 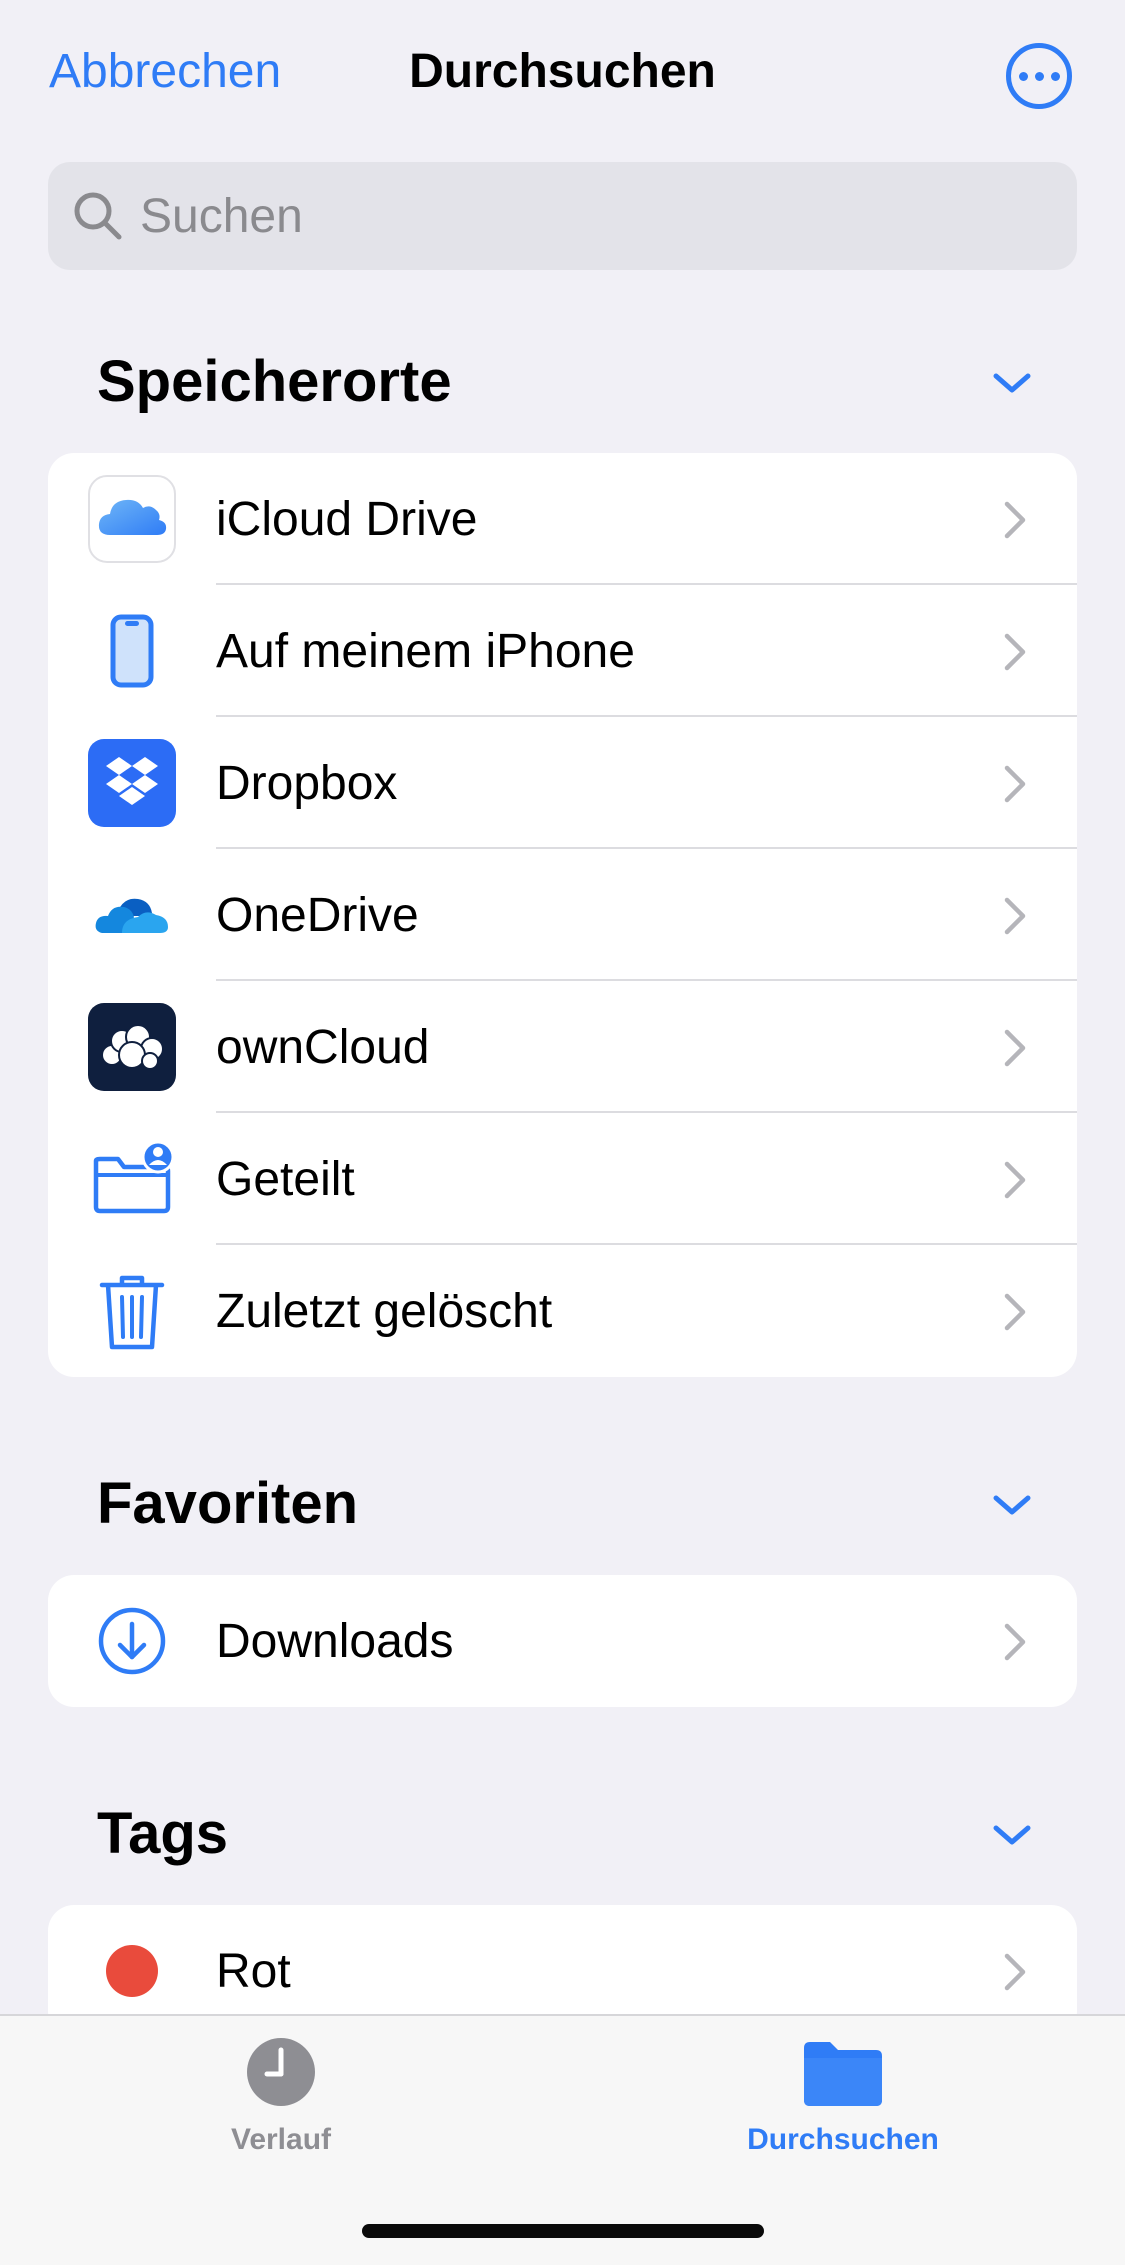 What do you see at coordinates (562, 519) in the screenshot?
I see `list-item-icloud-drive: iCloud Drive` at bounding box center [562, 519].